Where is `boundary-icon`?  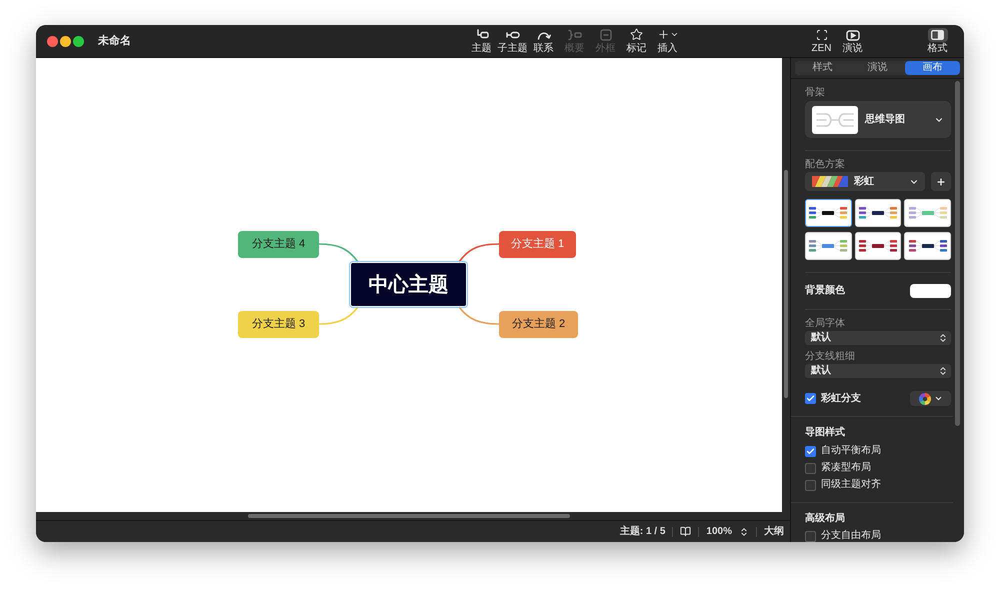 boundary-icon is located at coordinates (605, 34).